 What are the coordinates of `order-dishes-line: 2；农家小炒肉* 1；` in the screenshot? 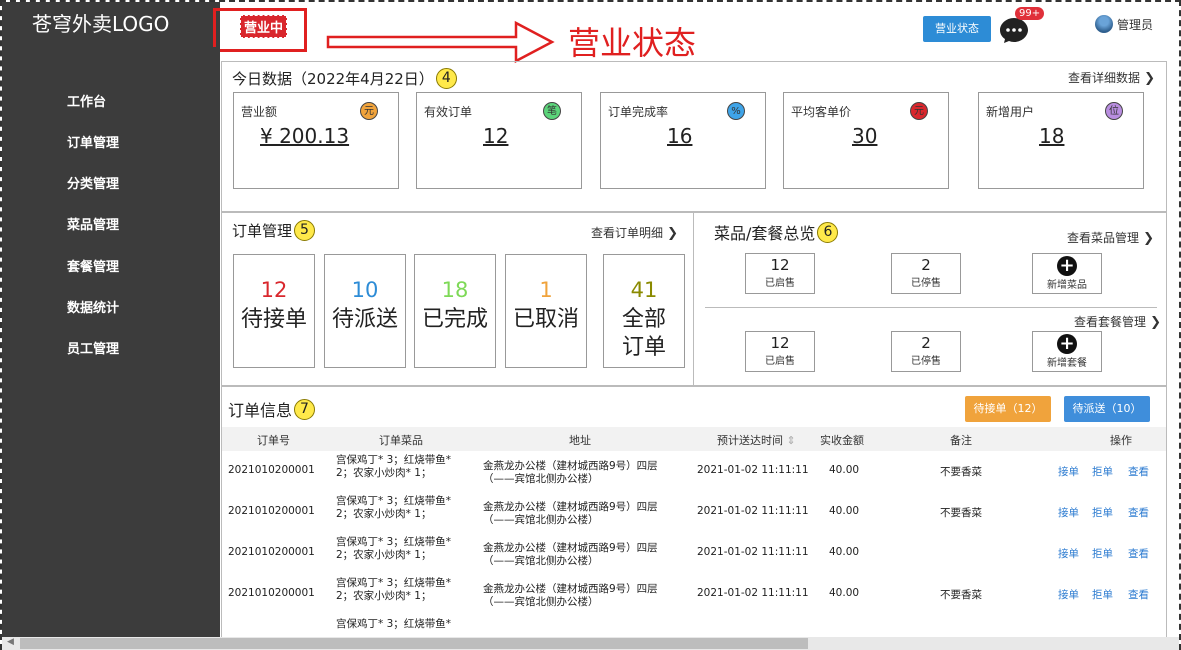 It's located at (384, 596).